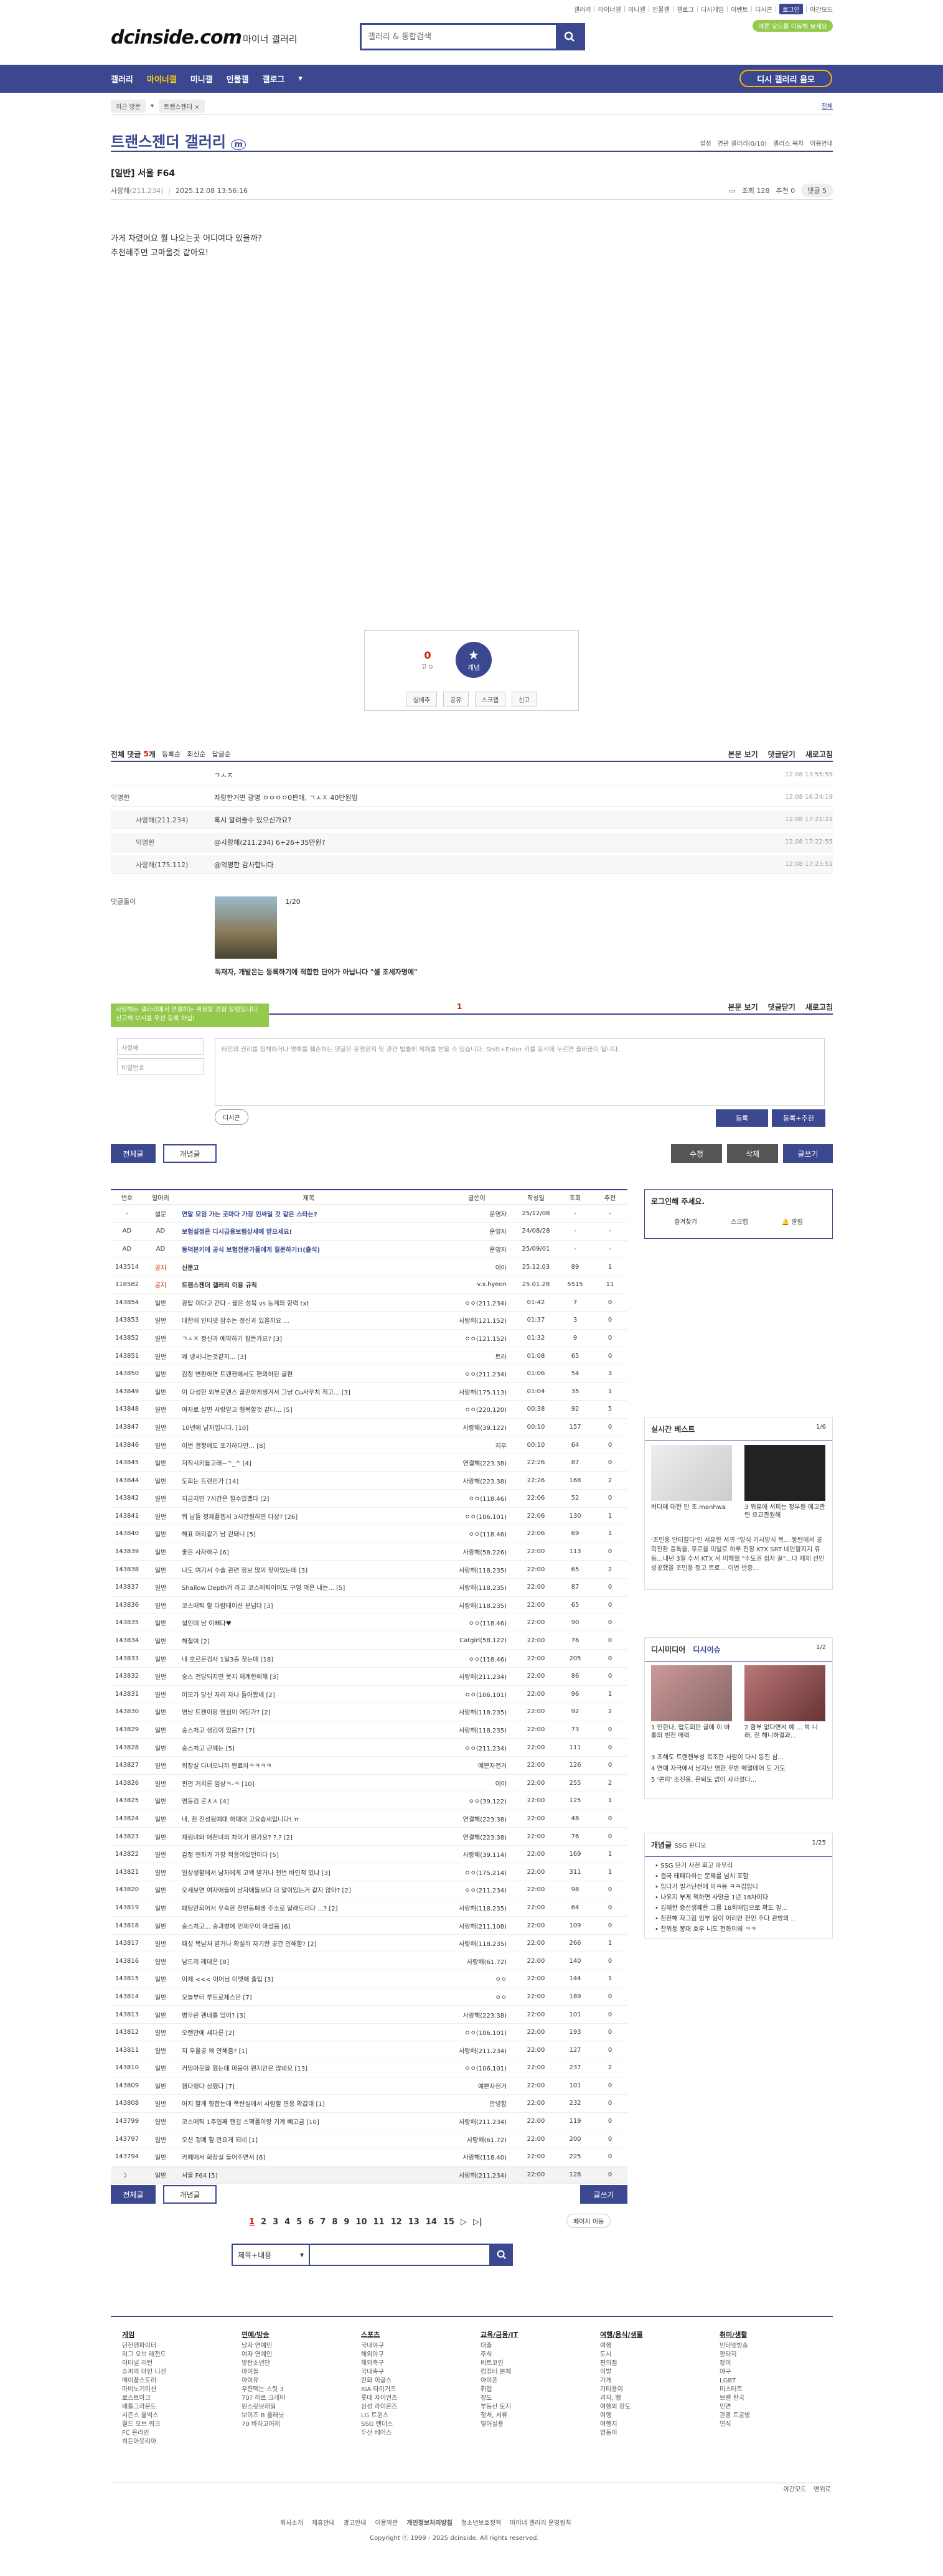  I want to click on table-row: 143851 일반 왜 냉세니는것같지... [3] 트라 01:08 65 0, so click(369, 1356).